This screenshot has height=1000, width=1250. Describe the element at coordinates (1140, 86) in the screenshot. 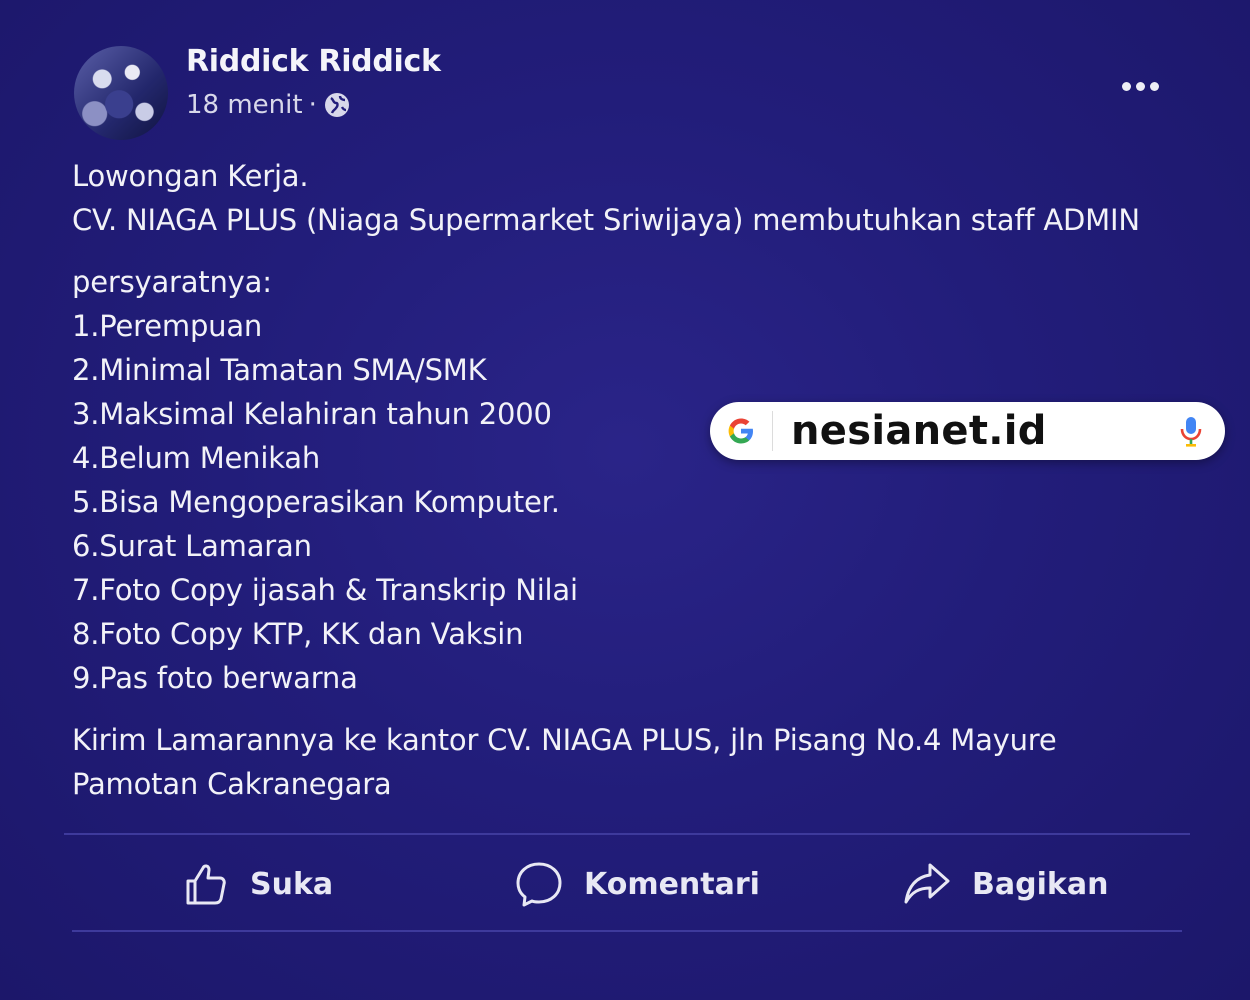

I see `more-options-icon` at that location.